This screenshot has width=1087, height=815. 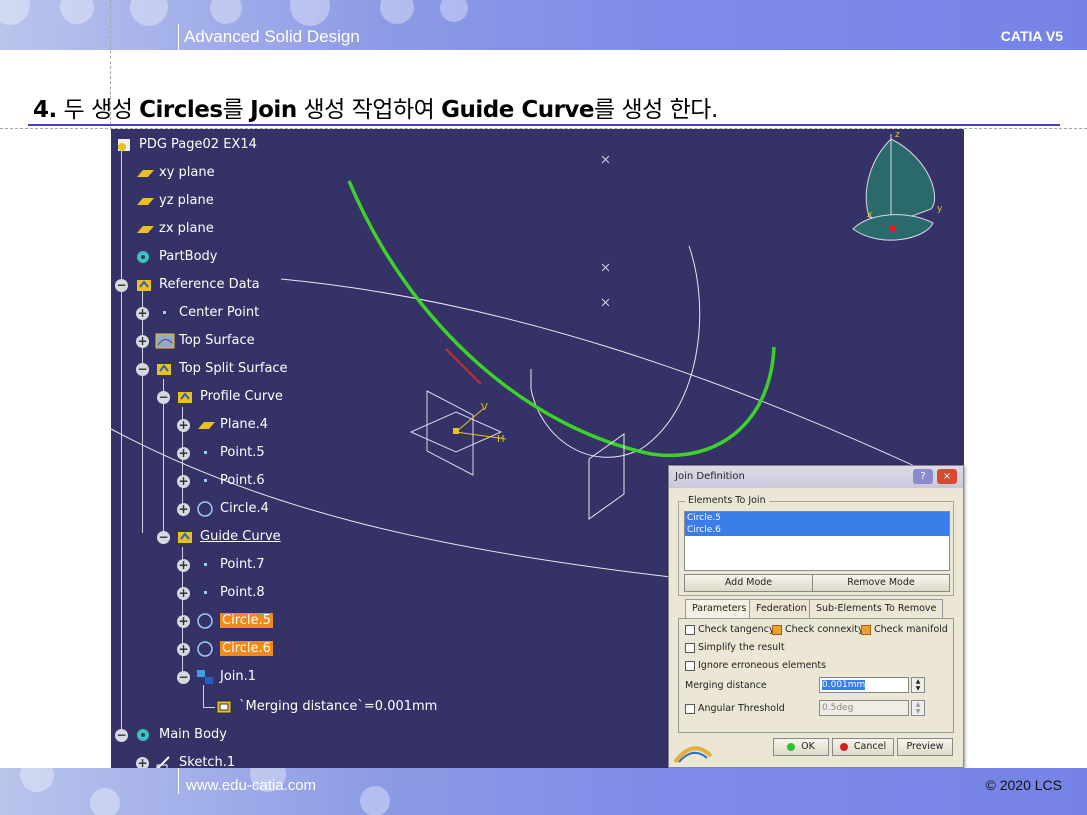 I want to click on point-markers, so click(x=605, y=231).